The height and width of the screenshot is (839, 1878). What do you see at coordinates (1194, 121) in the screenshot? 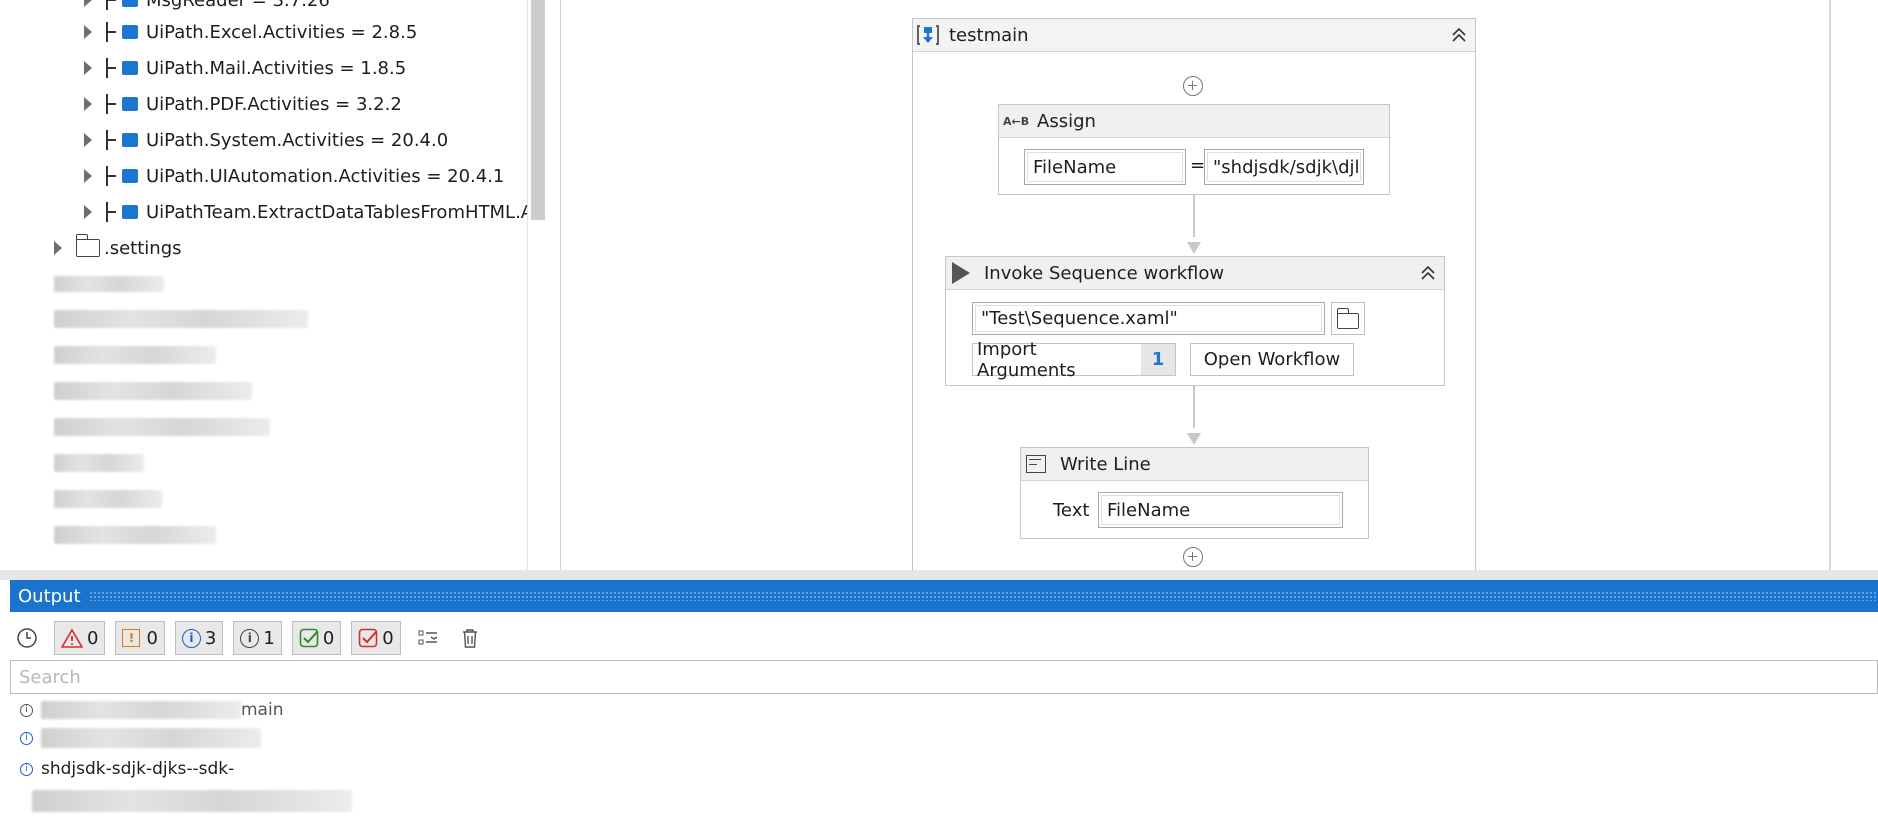
I see `assign-header: A←B Assign` at bounding box center [1194, 121].